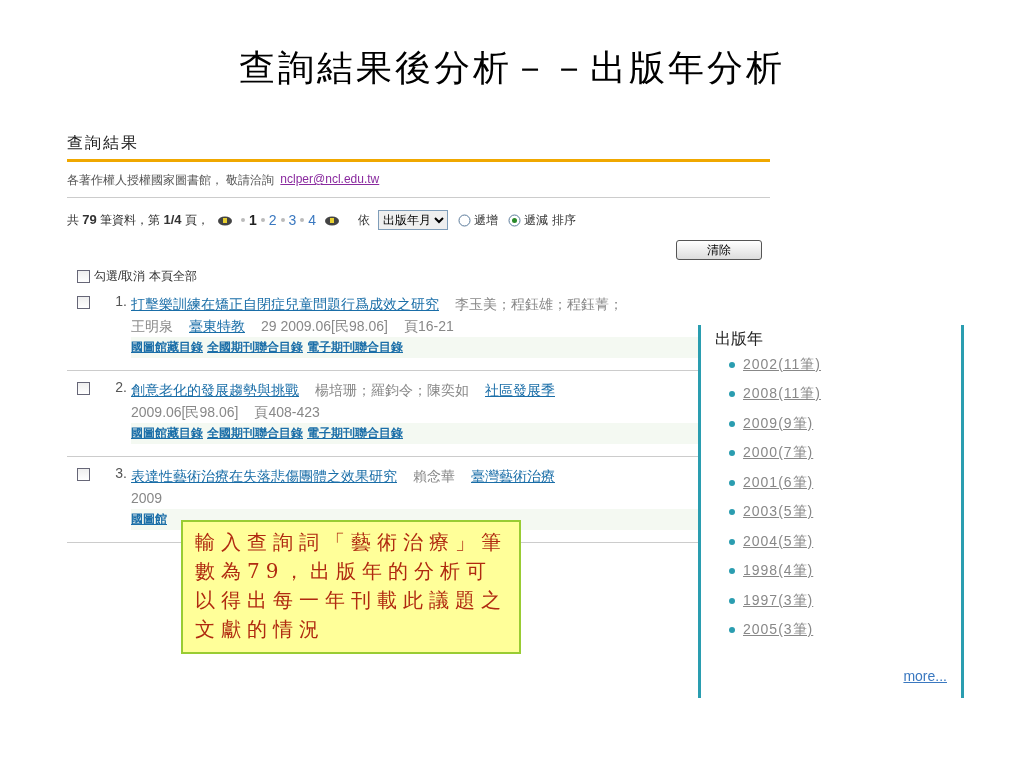  I want to click on result-link: 社區發展季, so click(520, 390).